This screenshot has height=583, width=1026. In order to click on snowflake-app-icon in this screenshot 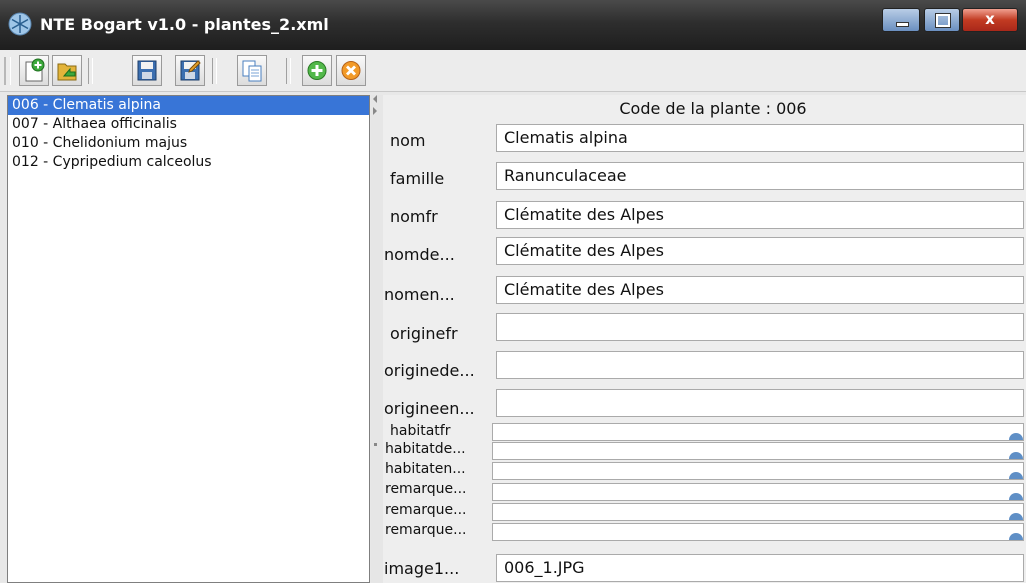, I will do `click(20, 24)`.